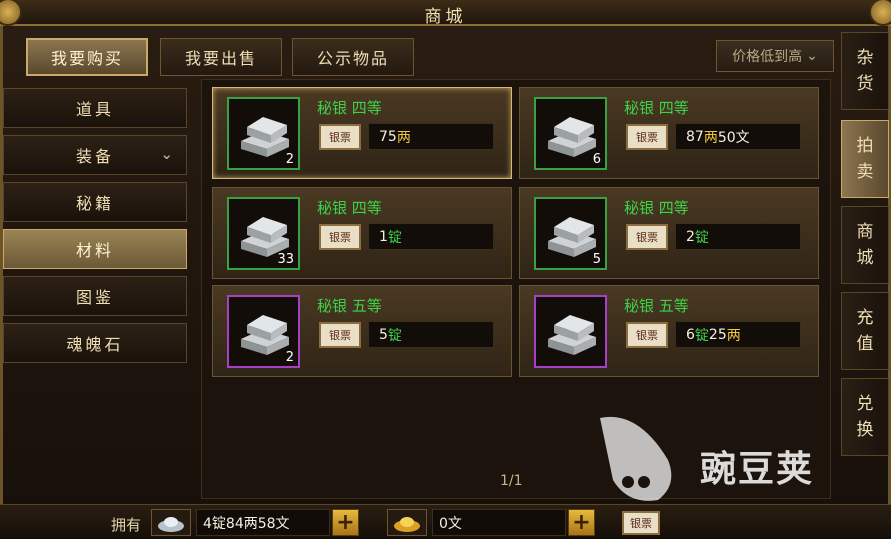 The width and height of the screenshot is (891, 539). I want to click on item-count: 33, so click(285, 259).